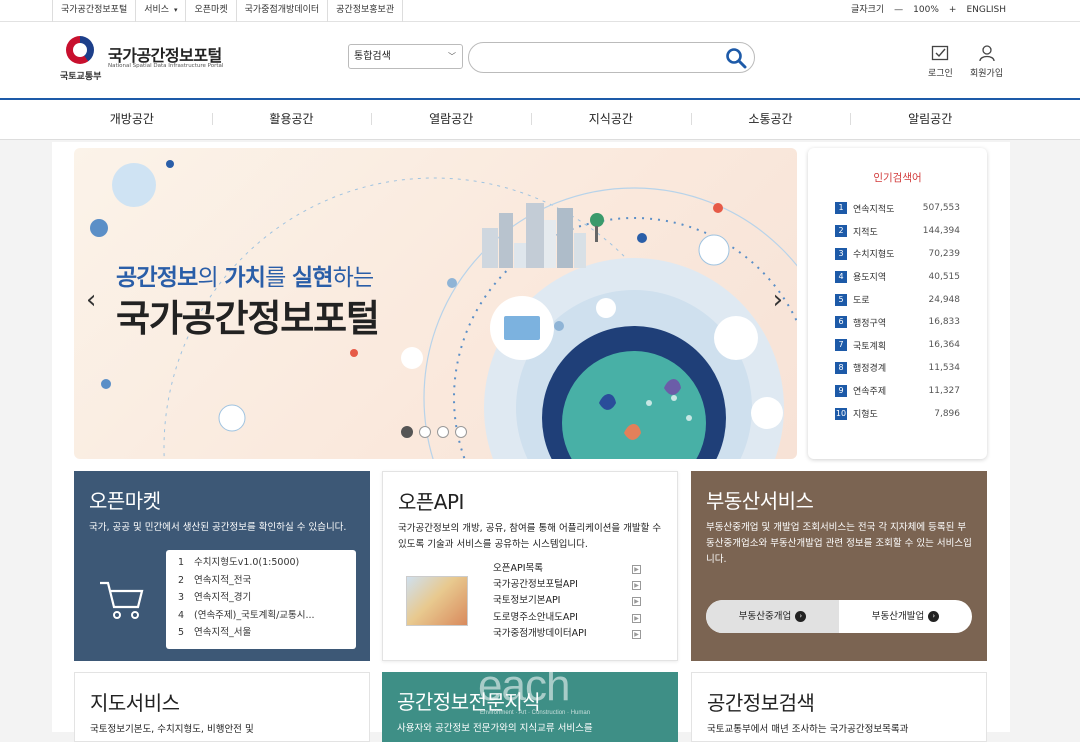 The height and width of the screenshot is (742, 1080). Describe the element at coordinates (839, 499) in the screenshot. I see `realestate-title: 부동산서비스` at that location.